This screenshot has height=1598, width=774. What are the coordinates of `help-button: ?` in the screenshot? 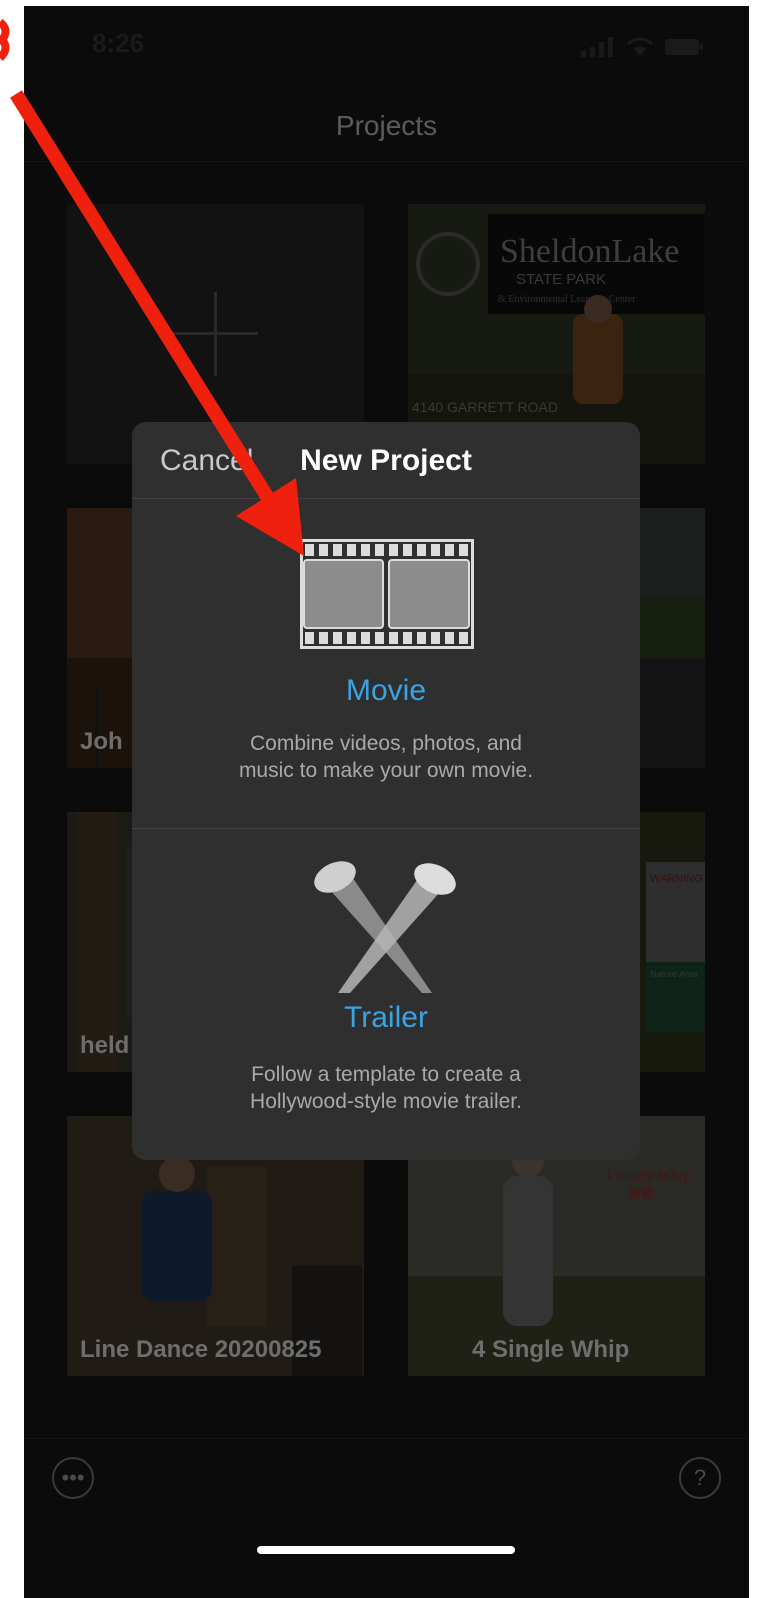 It's located at (700, 1478).